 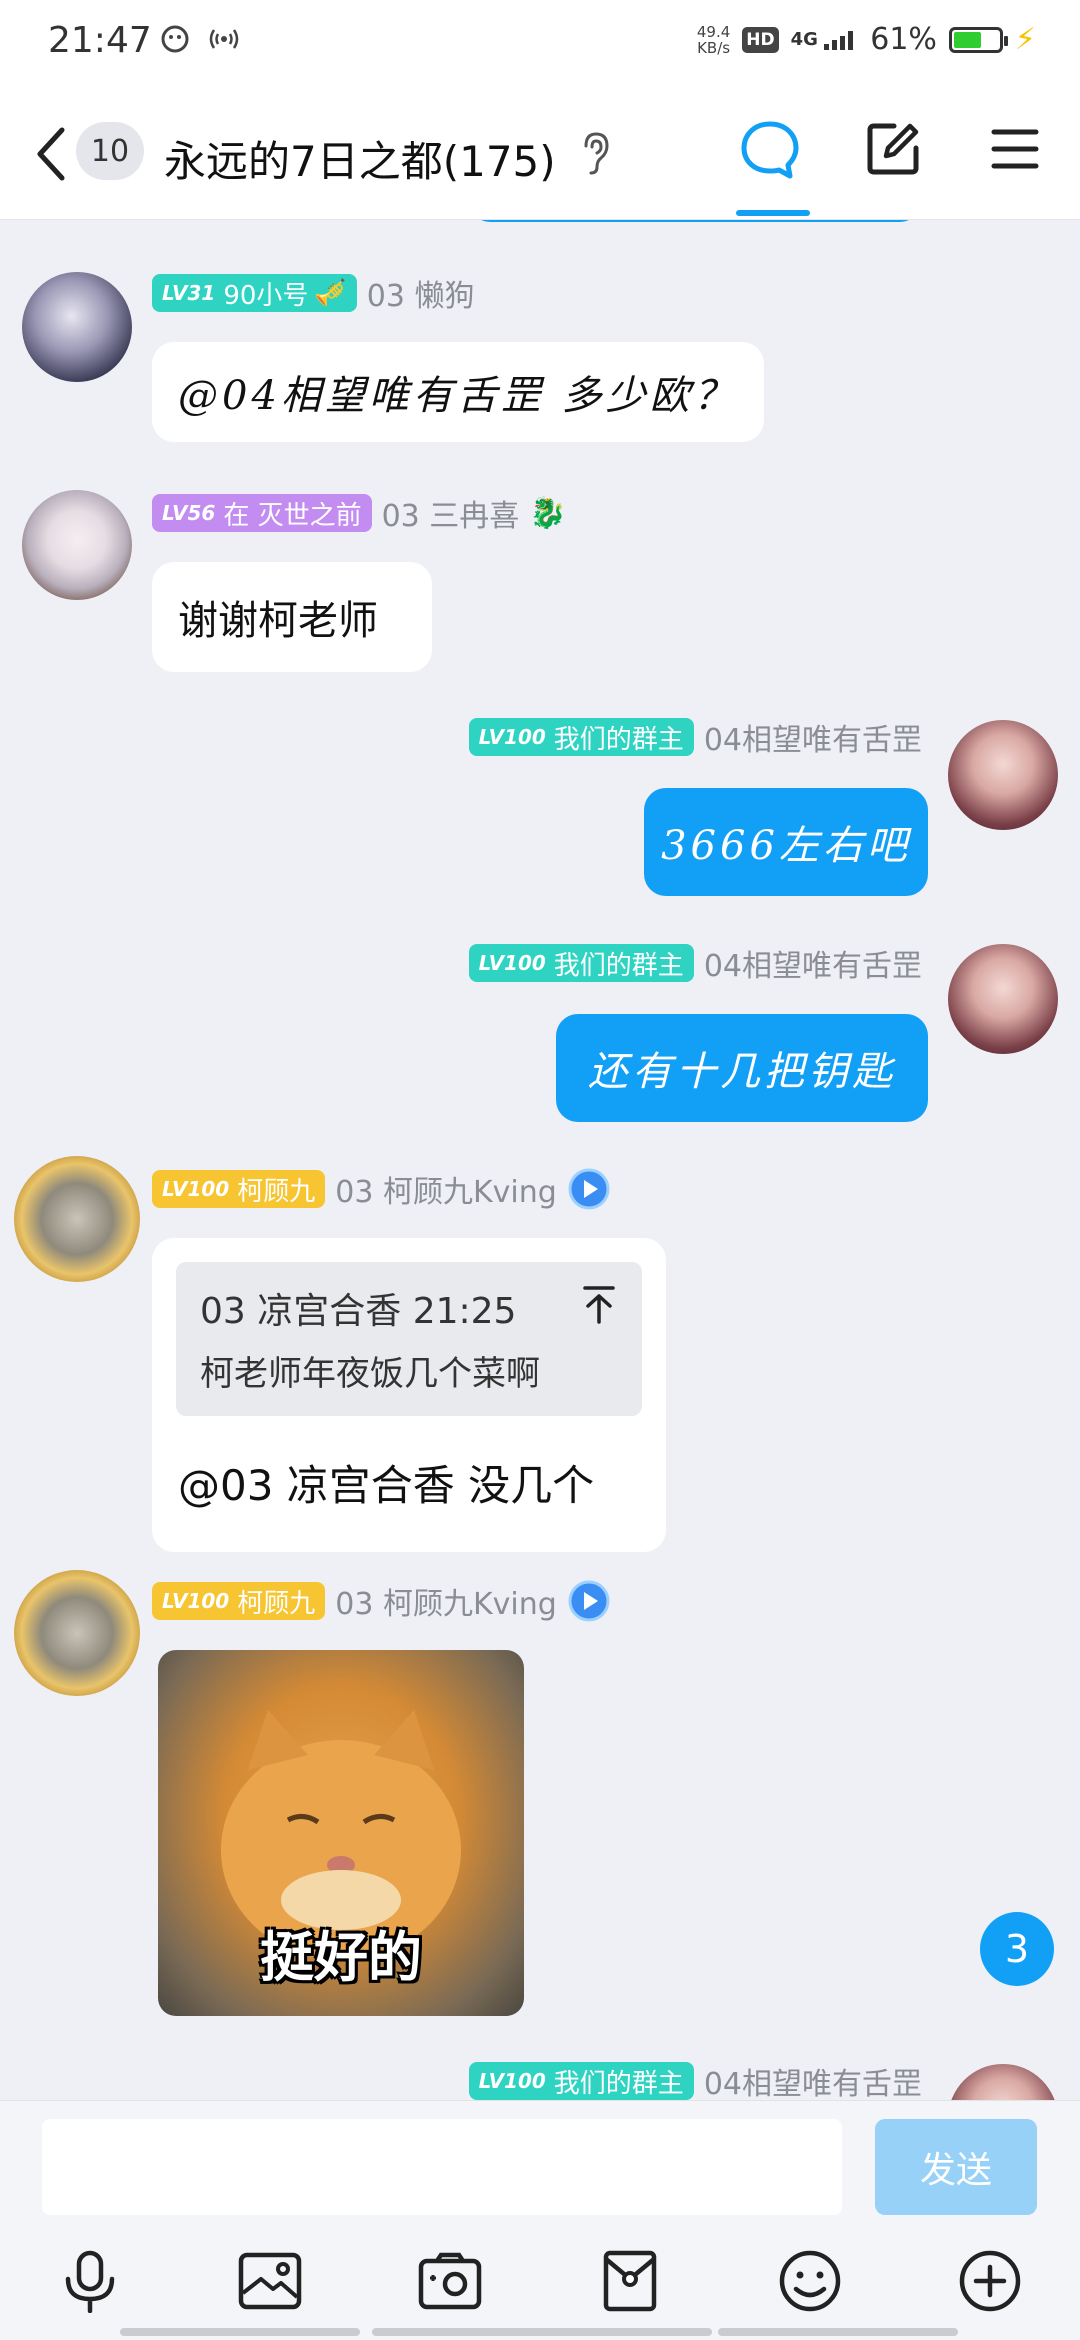 What do you see at coordinates (200, 39) in the screenshot?
I see `status-notification-icons` at bounding box center [200, 39].